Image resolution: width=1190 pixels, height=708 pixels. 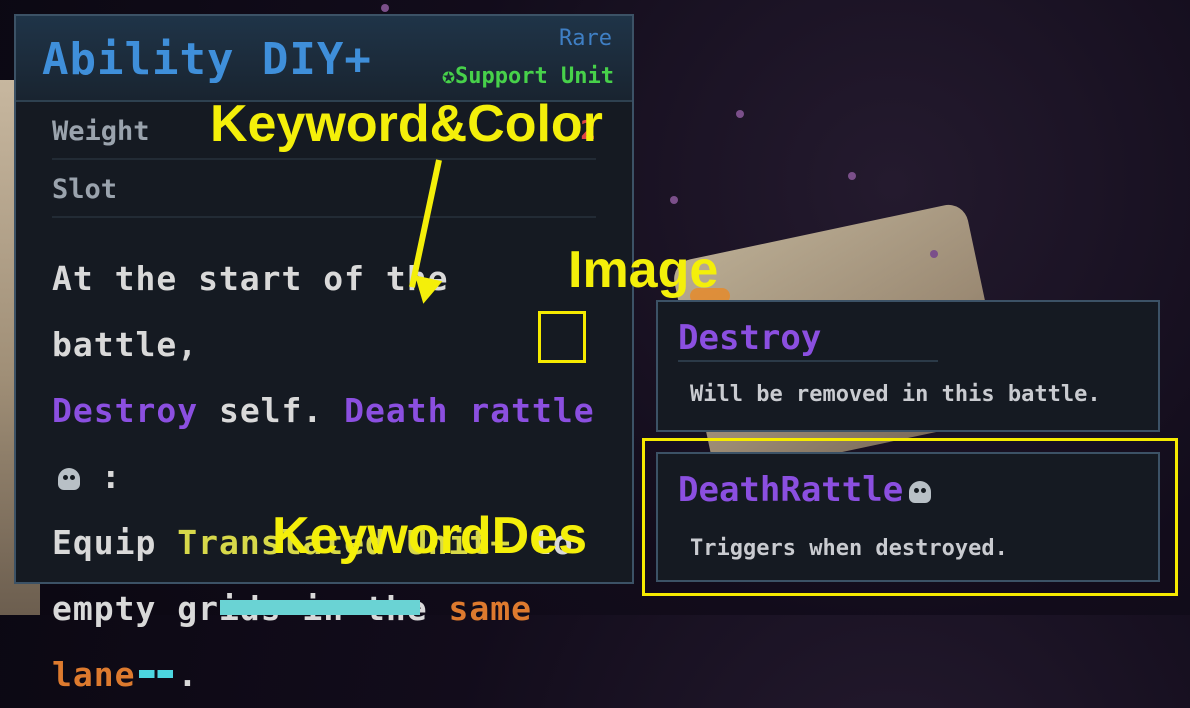 I want to click on stat-label: Slot, so click(x=85, y=189).